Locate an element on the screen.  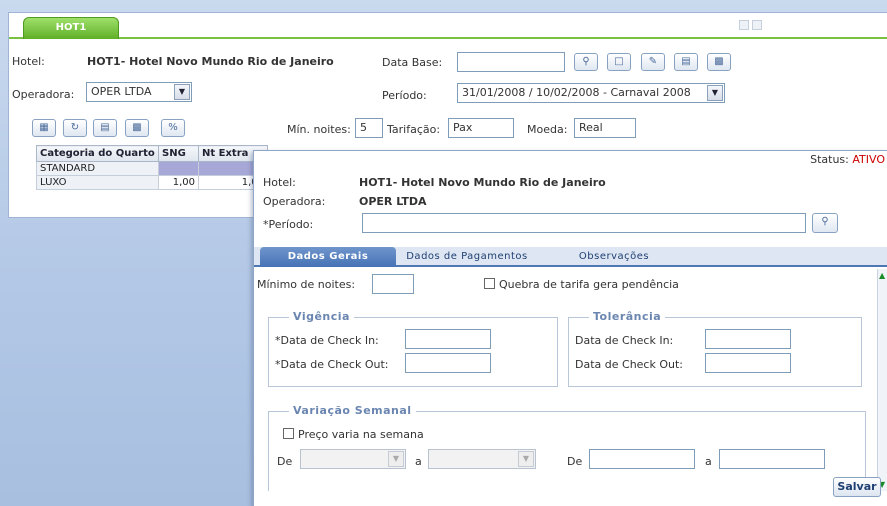
vigencia-checkin-input is located at coordinates (448, 339).